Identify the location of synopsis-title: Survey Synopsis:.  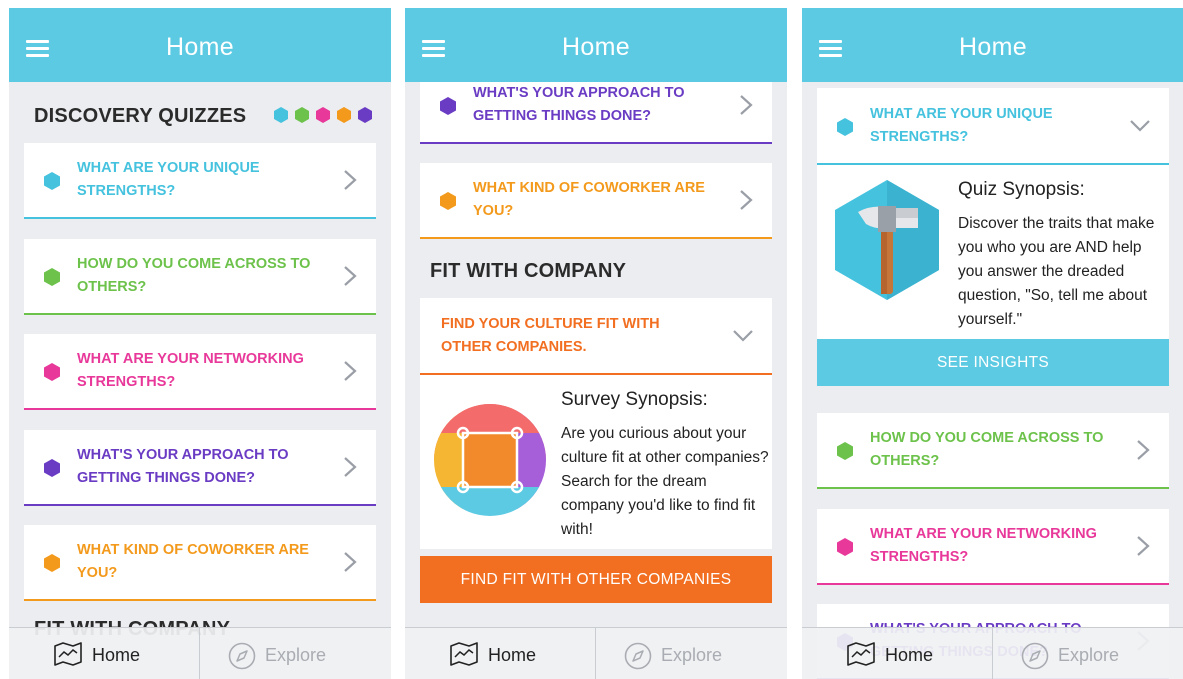
(634, 399).